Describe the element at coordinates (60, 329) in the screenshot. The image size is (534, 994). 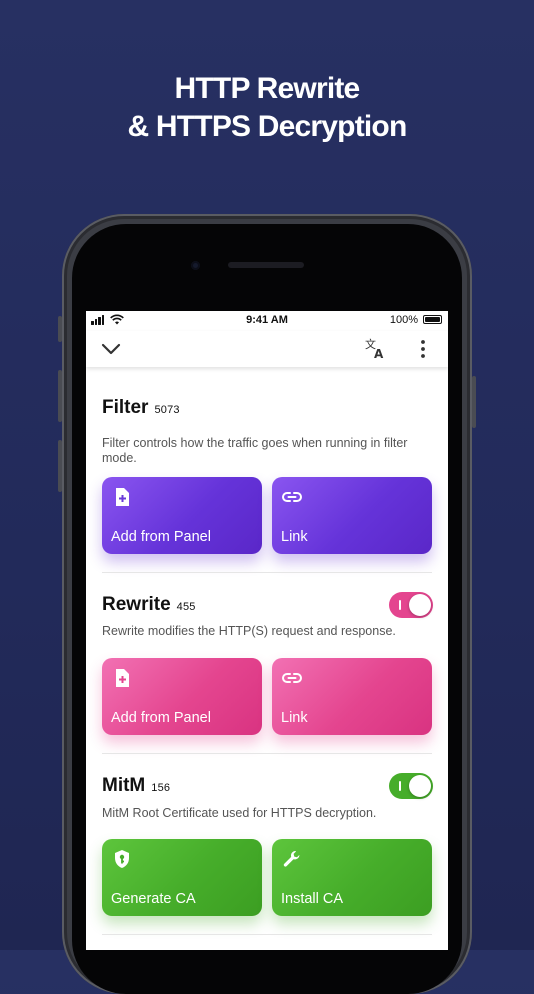
I see `mute-switch` at that location.